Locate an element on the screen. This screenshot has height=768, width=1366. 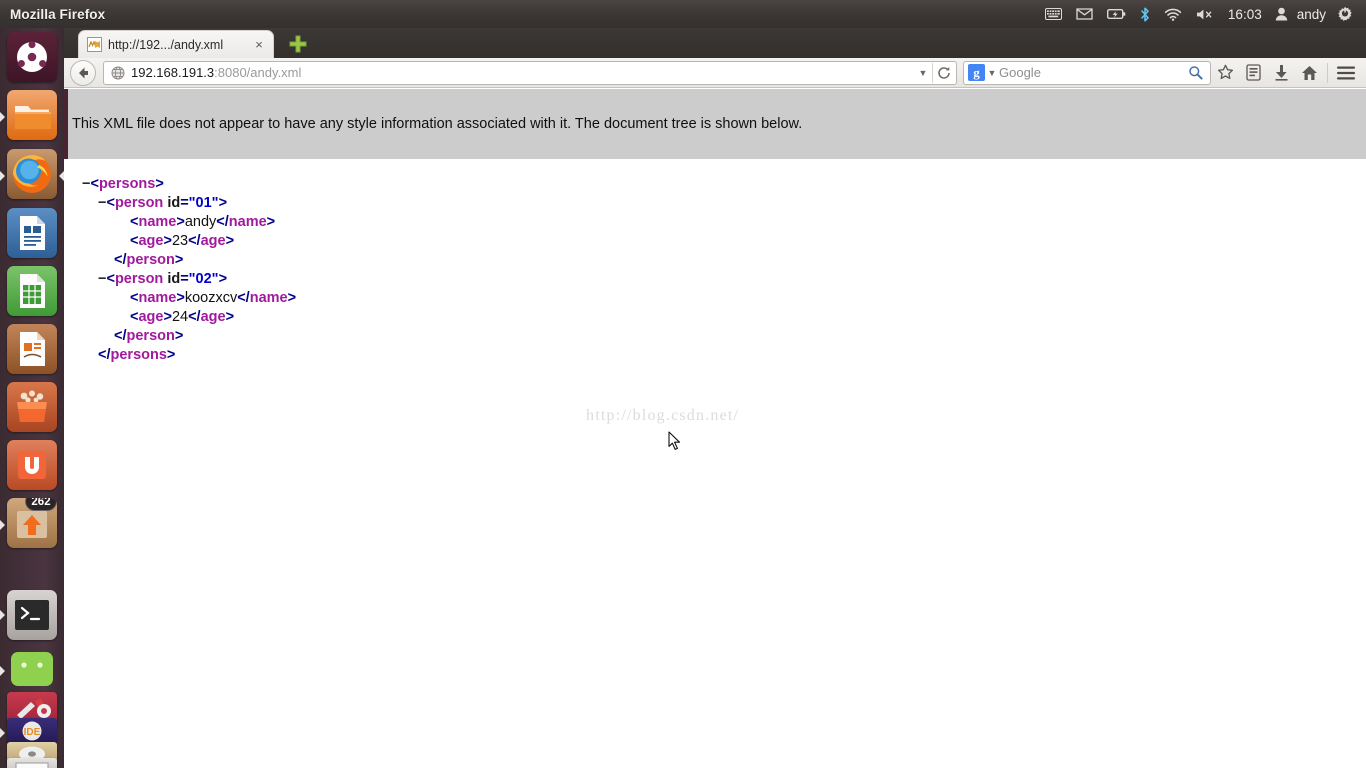
launcher-item-software-center is located at coordinates (32, 407).